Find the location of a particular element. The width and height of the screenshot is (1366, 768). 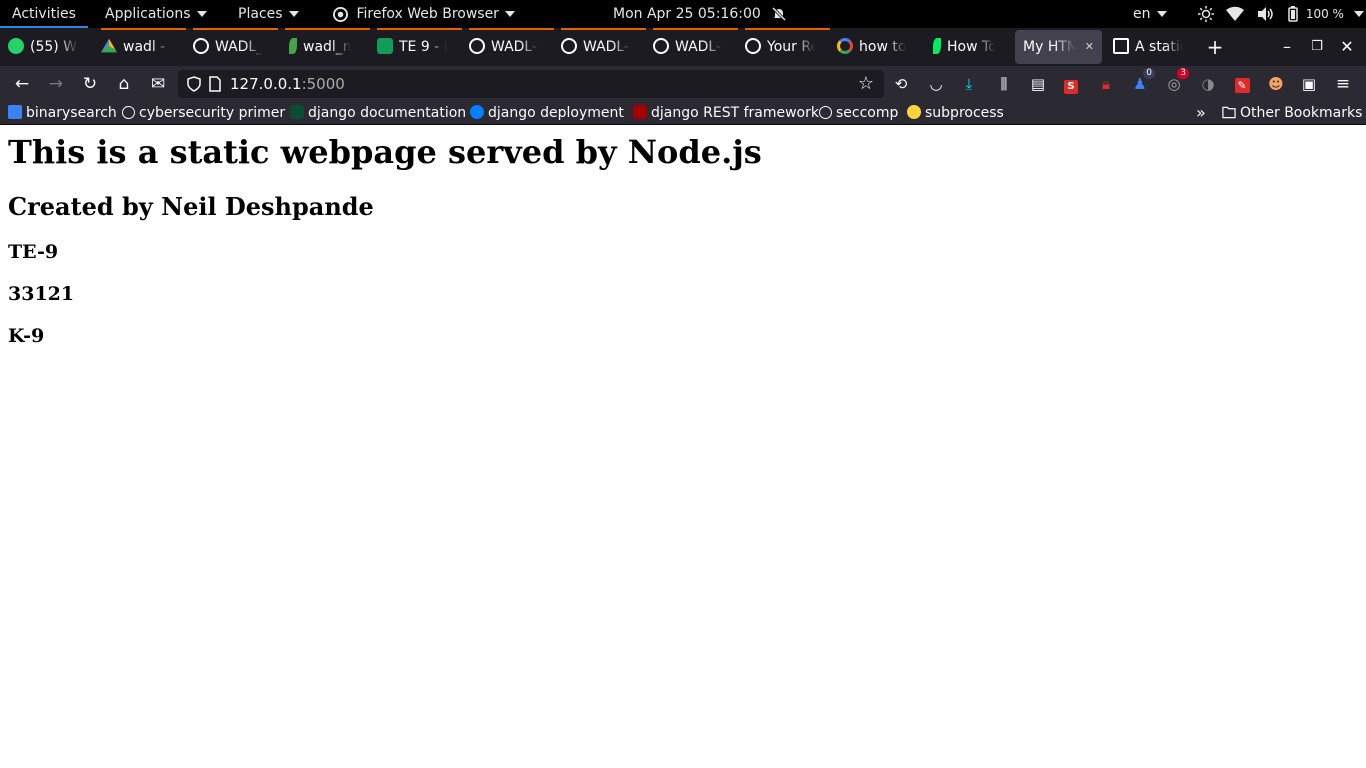

tab: how to is located at coordinates (879, 47).